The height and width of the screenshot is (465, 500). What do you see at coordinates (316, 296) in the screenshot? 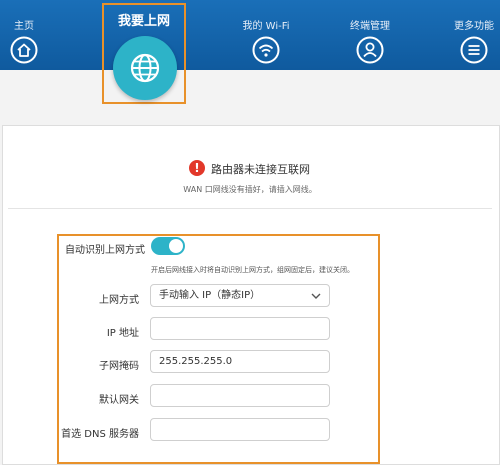
I see `chevron-down-icon` at bounding box center [316, 296].